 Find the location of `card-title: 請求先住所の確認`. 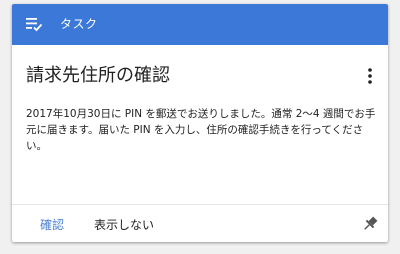

card-title: 請求先住所の確認 is located at coordinates (98, 75).